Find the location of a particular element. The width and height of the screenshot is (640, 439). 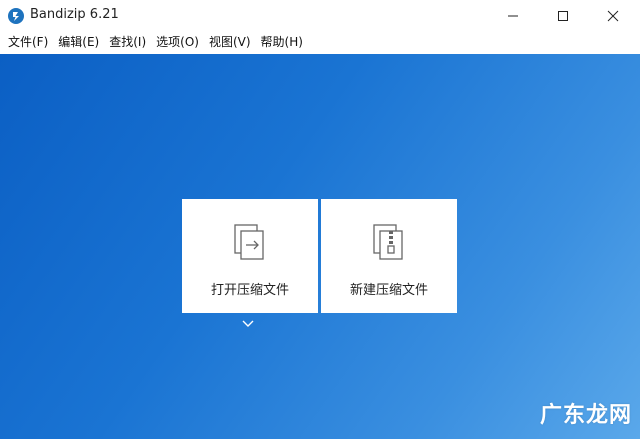

maximize-button is located at coordinates (563, 15).